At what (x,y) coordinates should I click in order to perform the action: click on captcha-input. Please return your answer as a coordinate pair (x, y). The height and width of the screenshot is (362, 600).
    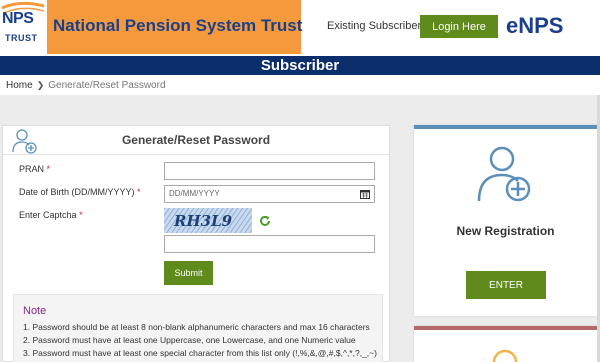
    Looking at the image, I should click on (269, 244).